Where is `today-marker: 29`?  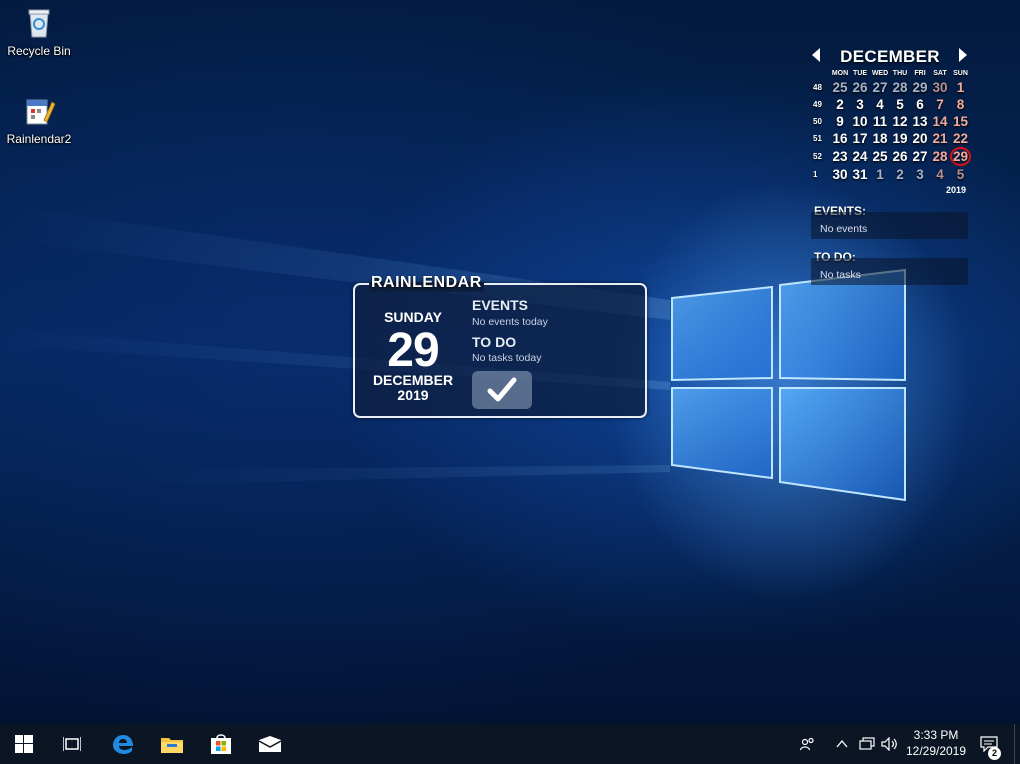 today-marker: 29 is located at coordinates (960, 156).